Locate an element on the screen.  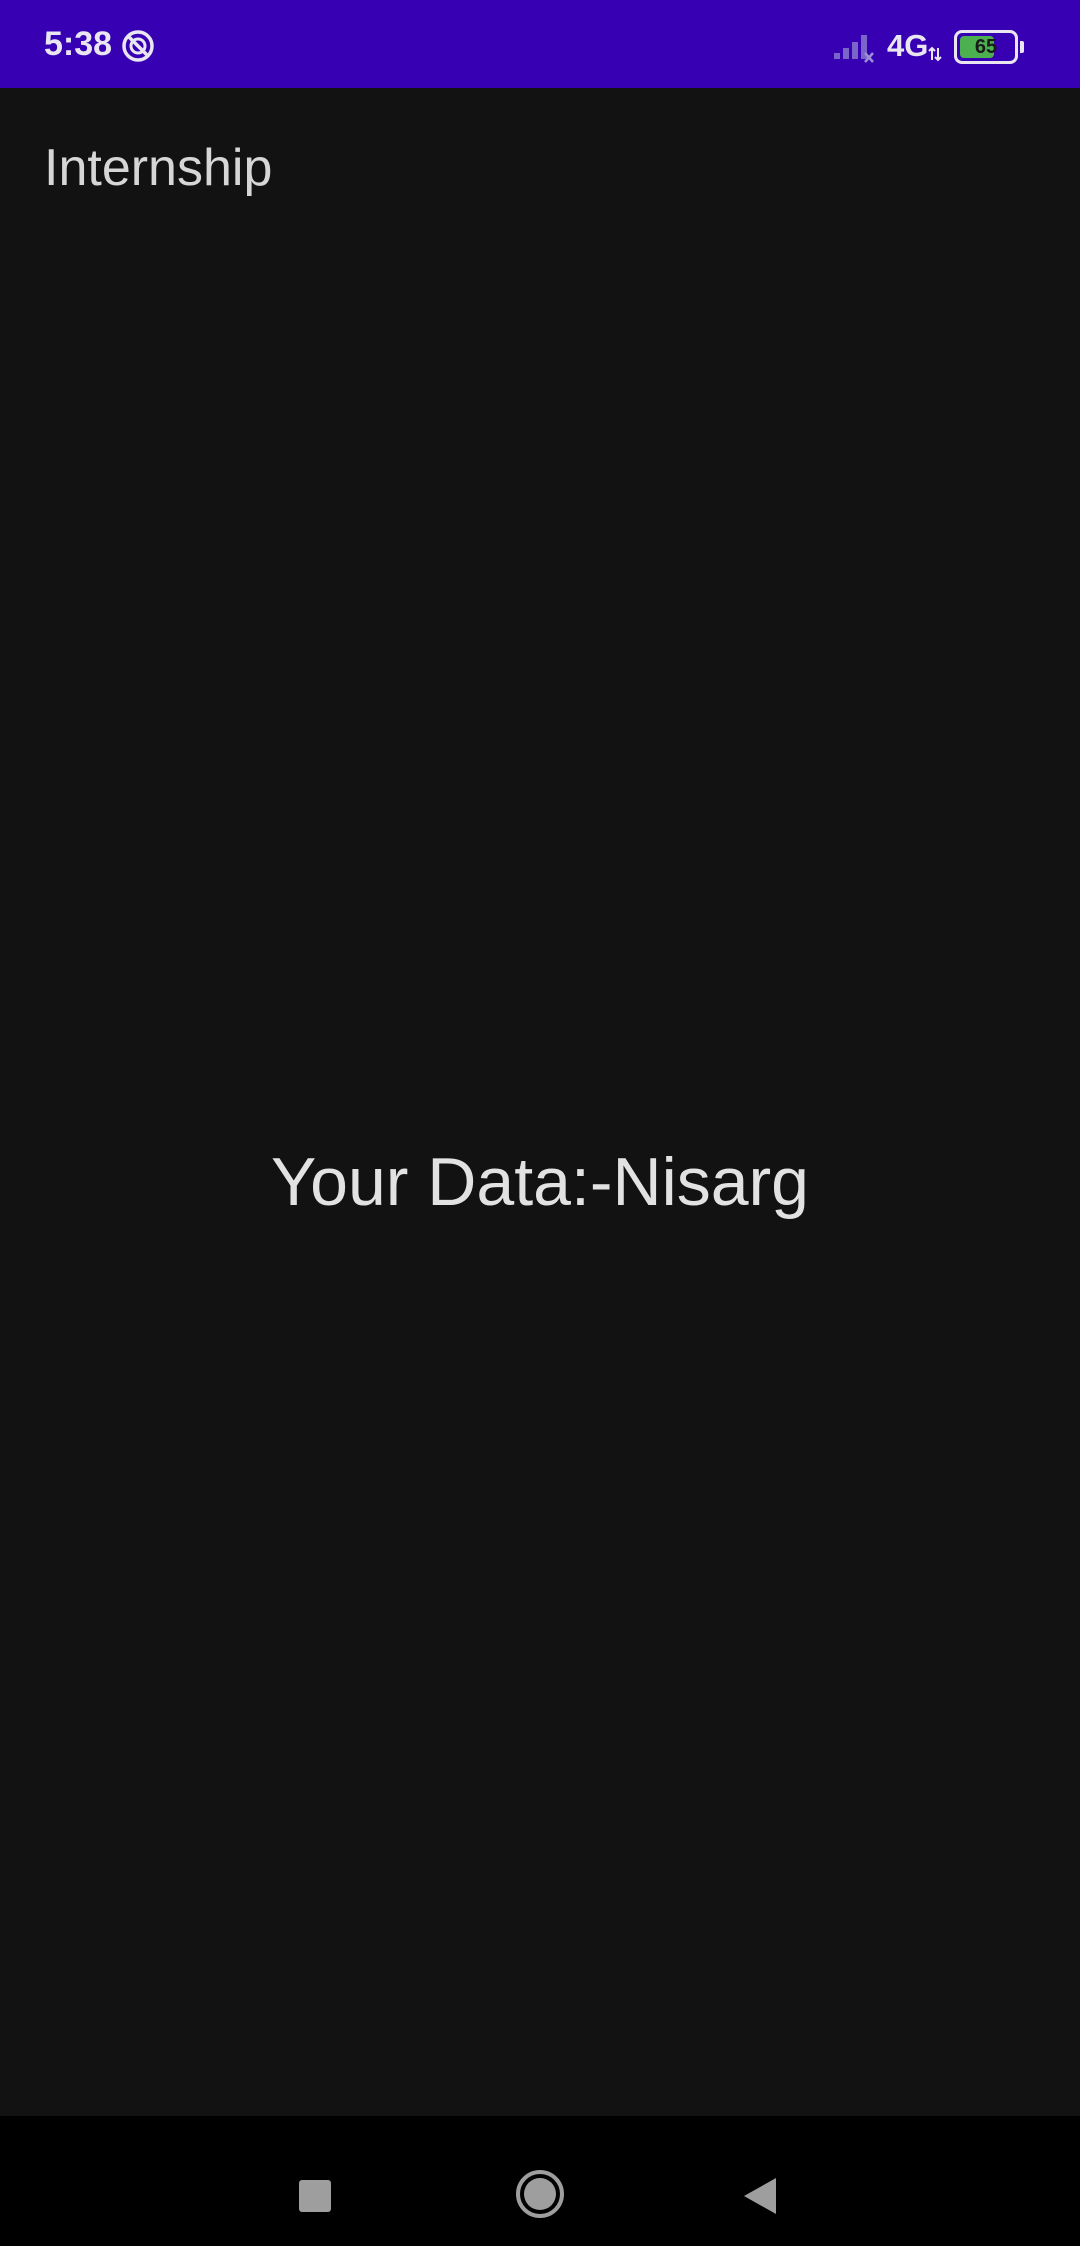
navigation-bar is located at coordinates (540, 2181).